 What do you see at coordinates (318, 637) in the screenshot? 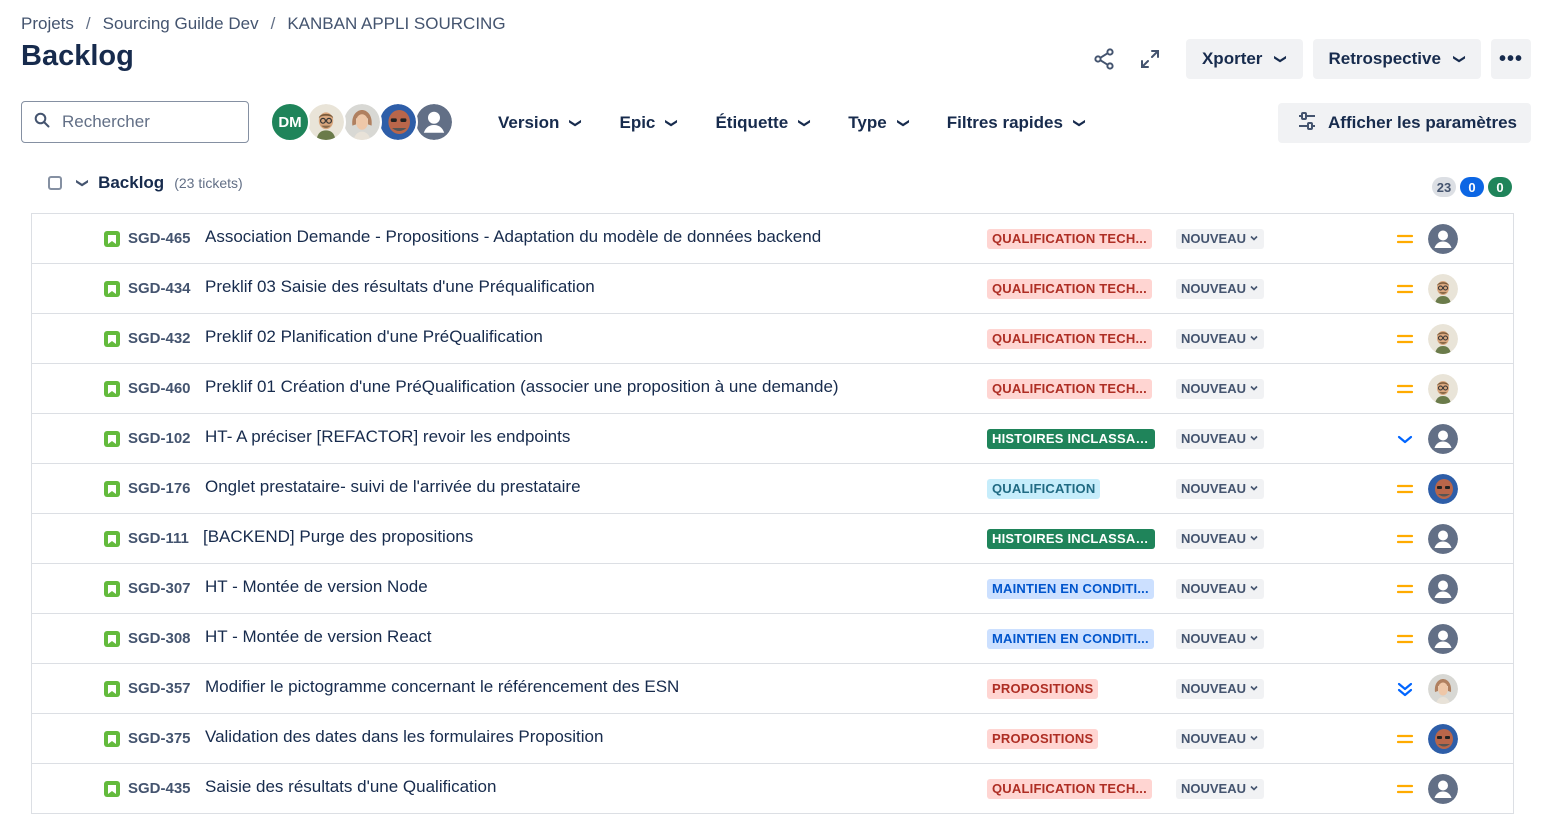
I see `issue-summary: HT - Montée de version React` at bounding box center [318, 637].